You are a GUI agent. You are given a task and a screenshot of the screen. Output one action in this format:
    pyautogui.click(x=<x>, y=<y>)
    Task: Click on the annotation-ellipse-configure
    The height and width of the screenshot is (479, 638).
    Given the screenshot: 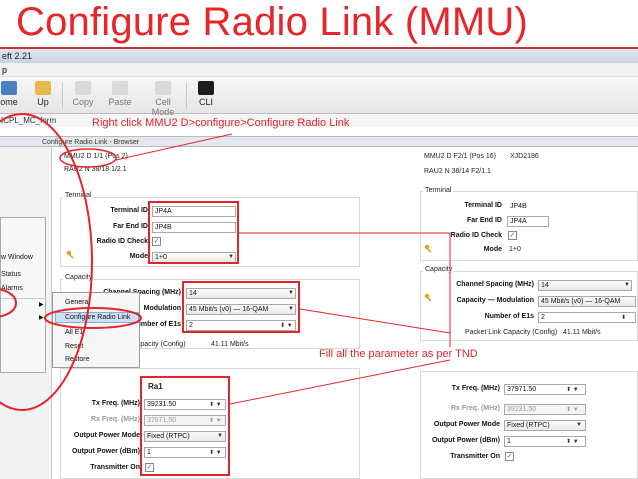 What is the action you would take?
    pyautogui.click(x=8, y=303)
    